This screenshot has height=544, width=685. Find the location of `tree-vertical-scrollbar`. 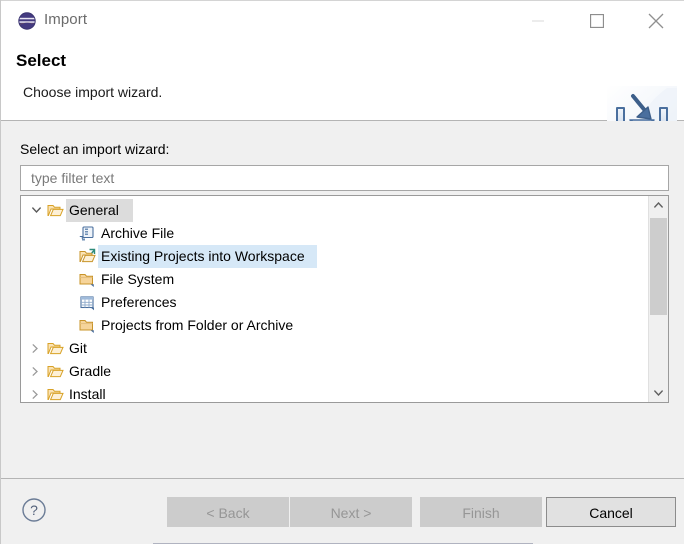

tree-vertical-scrollbar is located at coordinates (658, 299).